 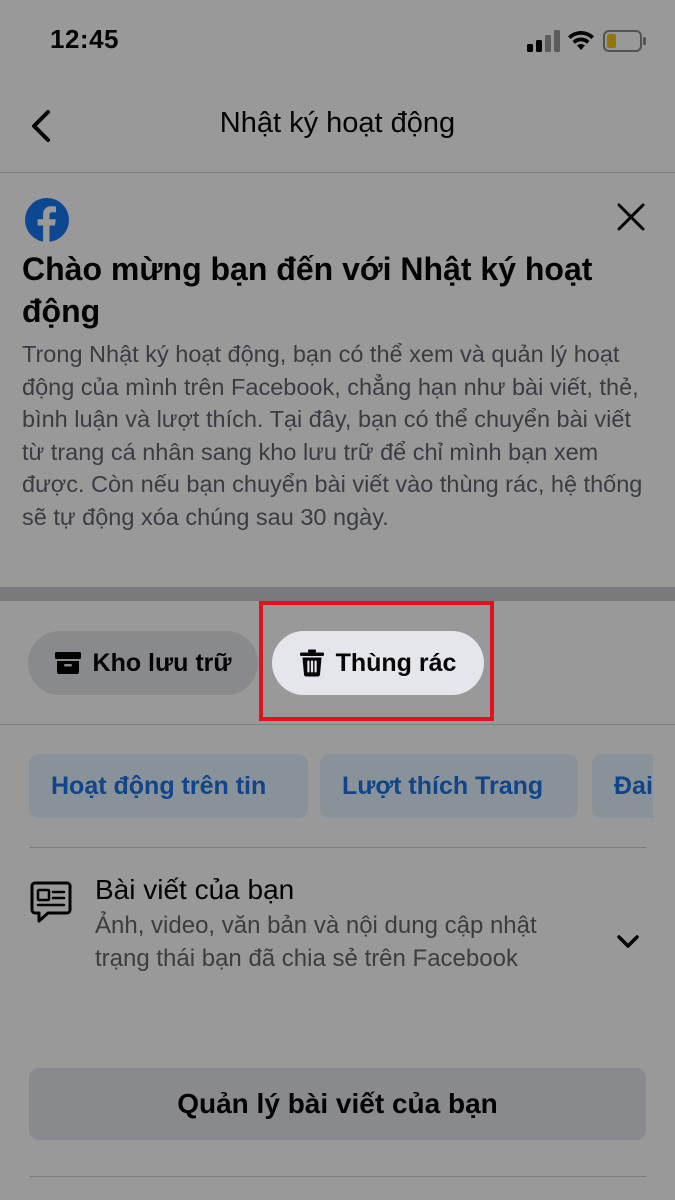 What do you see at coordinates (337, 172) in the screenshot?
I see `header-divider` at bounding box center [337, 172].